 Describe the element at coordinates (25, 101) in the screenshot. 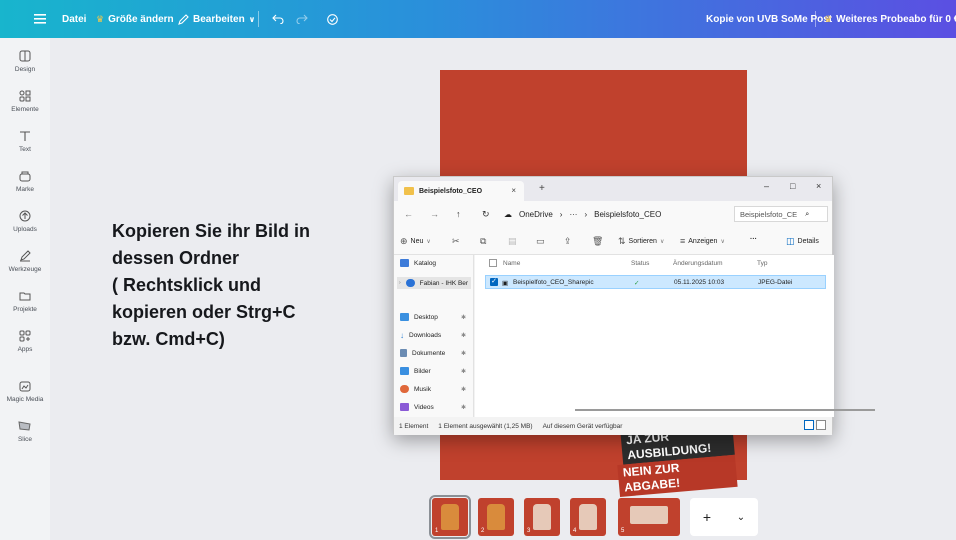

I see `sidebar-item-elements: Elemente` at that location.